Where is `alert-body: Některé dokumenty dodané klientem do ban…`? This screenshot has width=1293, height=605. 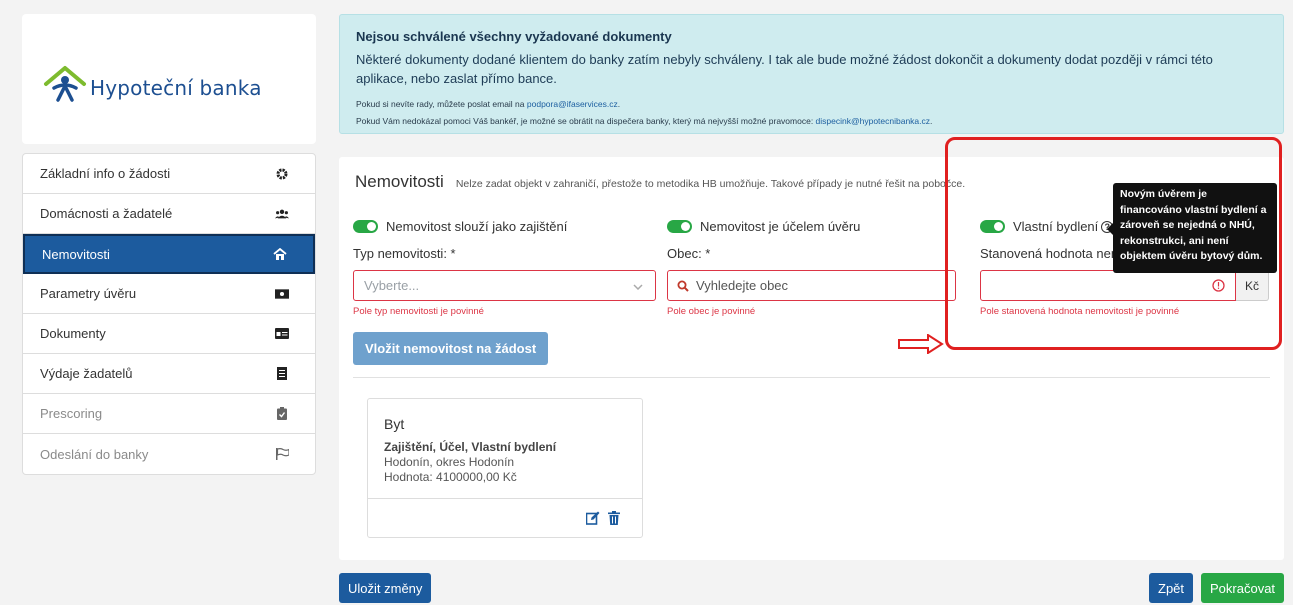
alert-body: Některé dokumenty dodané klientem do ban… is located at coordinates (784, 69).